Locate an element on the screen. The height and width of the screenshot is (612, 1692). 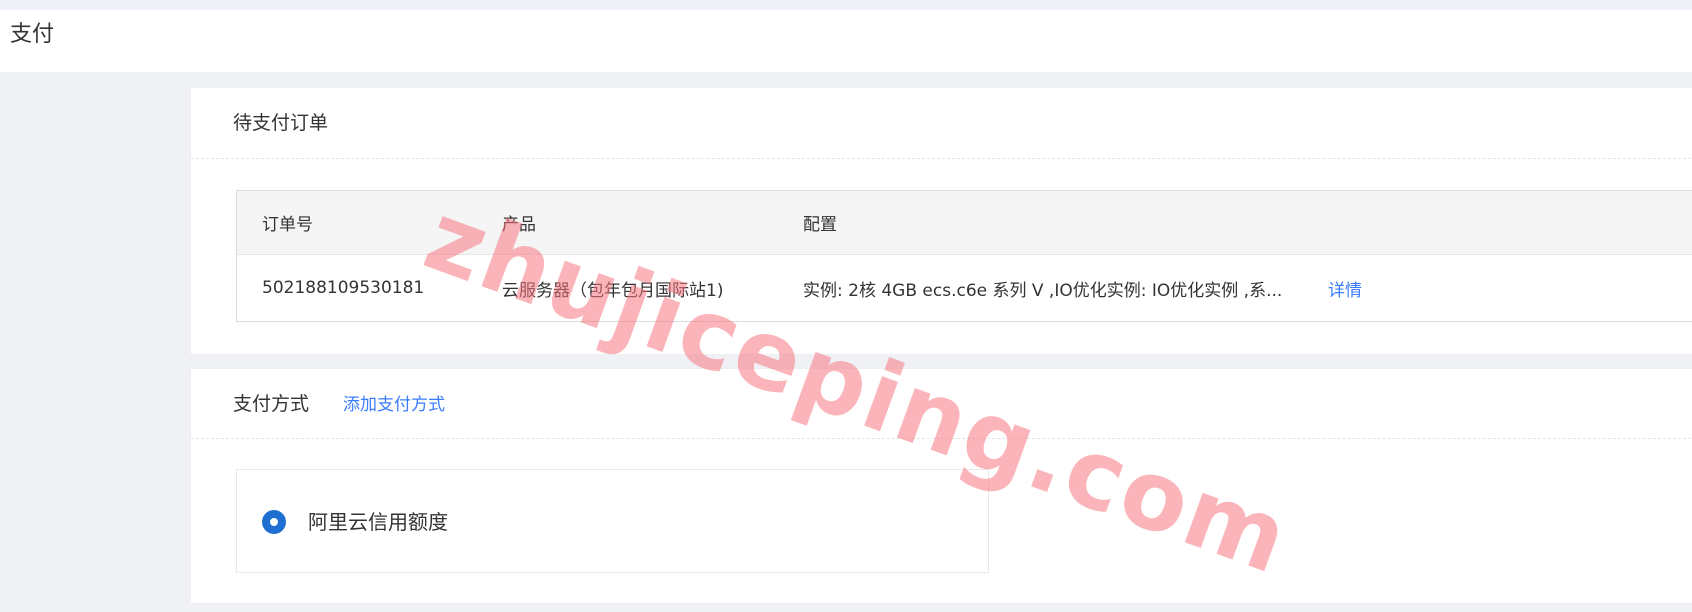
column-header-config: 配置 is located at coordinates (820, 225).